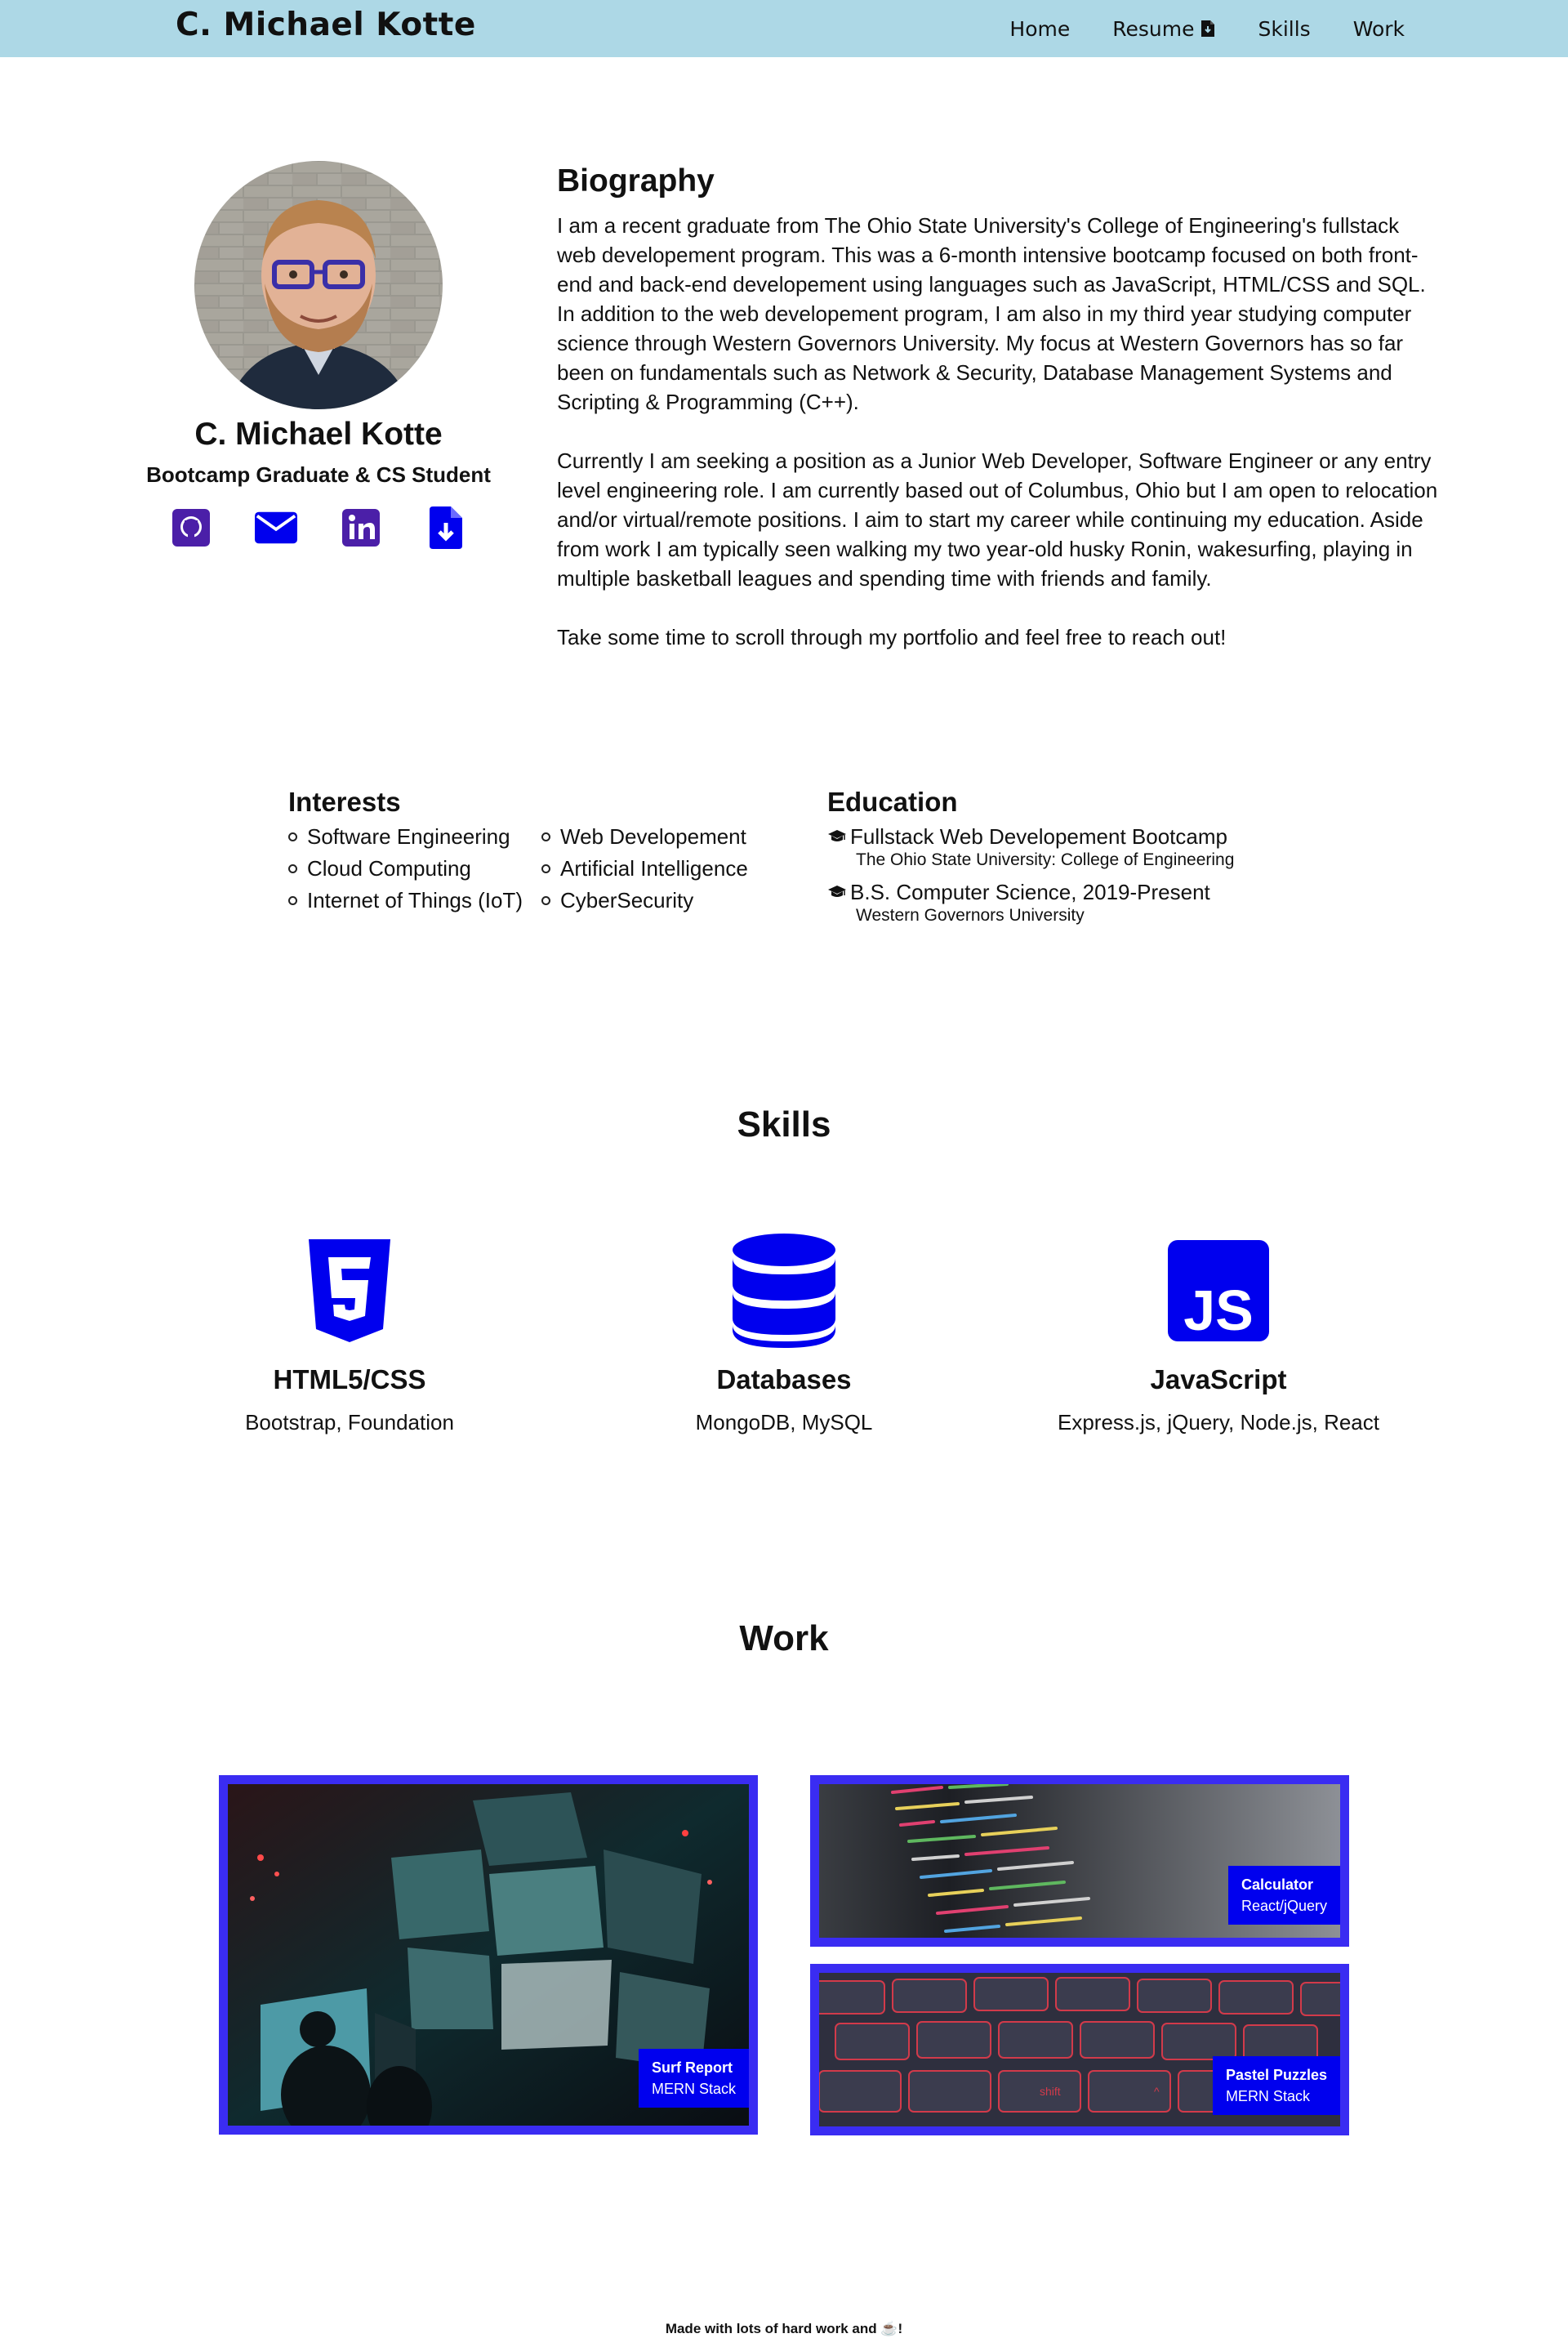 This screenshot has height=2347, width=1568. Describe the element at coordinates (900, 2328) in the screenshot. I see `footer-end: !` at that location.